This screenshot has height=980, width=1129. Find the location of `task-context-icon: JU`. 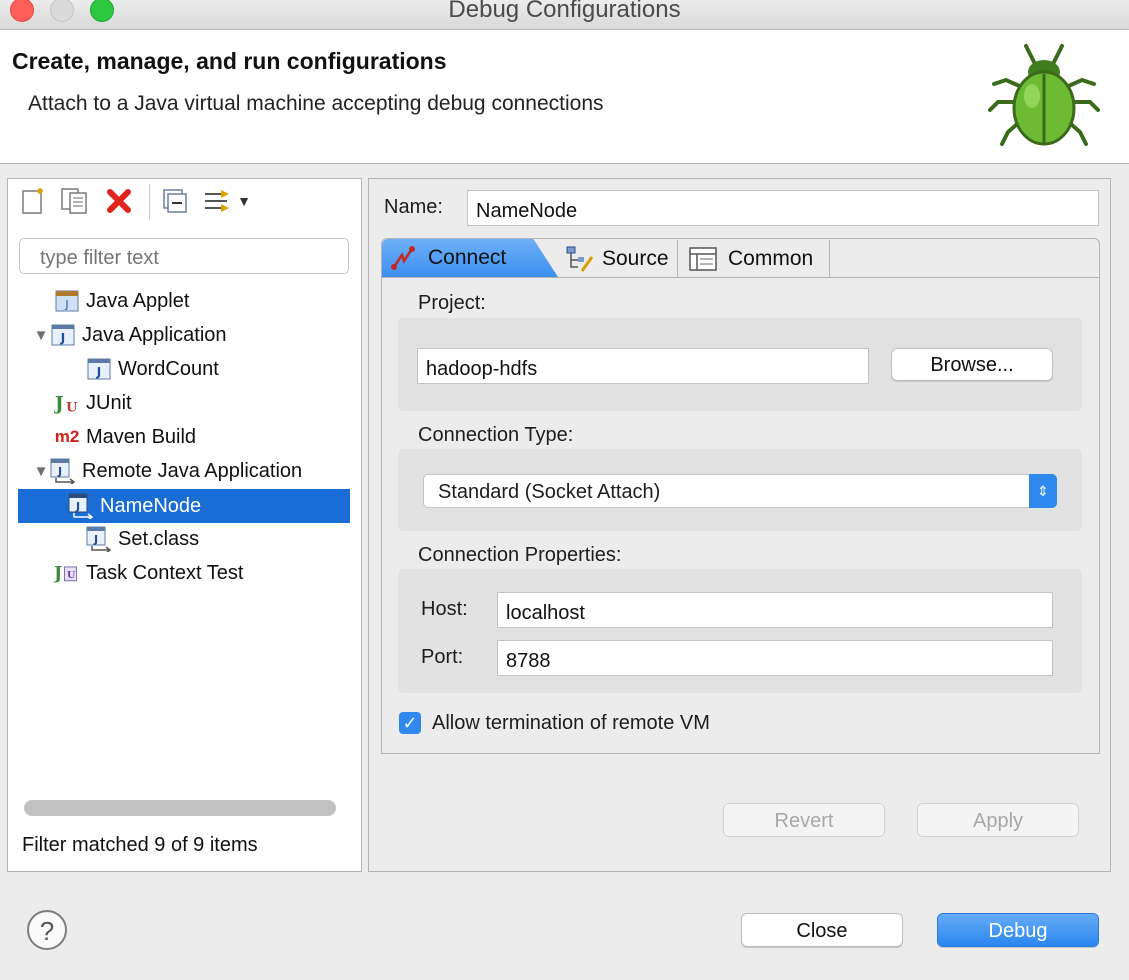

task-context-icon: JU is located at coordinates (67, 573).